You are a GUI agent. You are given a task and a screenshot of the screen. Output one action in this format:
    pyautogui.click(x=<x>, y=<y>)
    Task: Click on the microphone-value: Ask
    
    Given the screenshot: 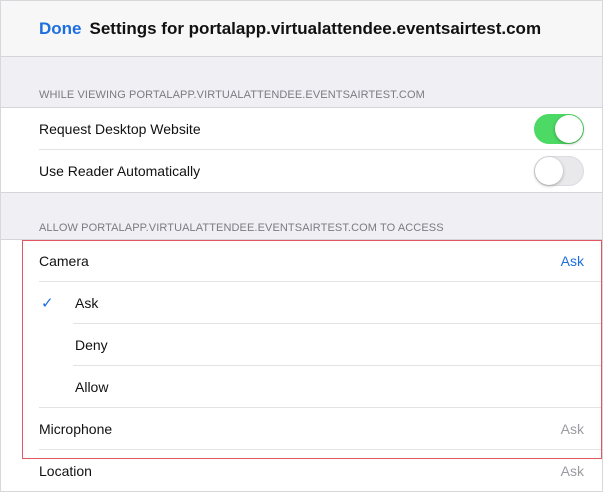 What is the action you would take?
    pyautogui.click(x=572, y=429)
    